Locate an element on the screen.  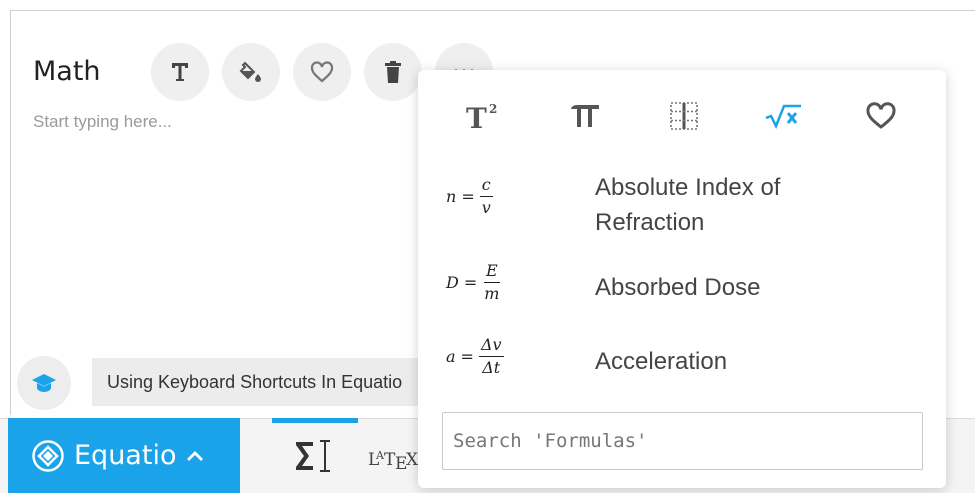
pi-icon is located at coordinates (585, 116).